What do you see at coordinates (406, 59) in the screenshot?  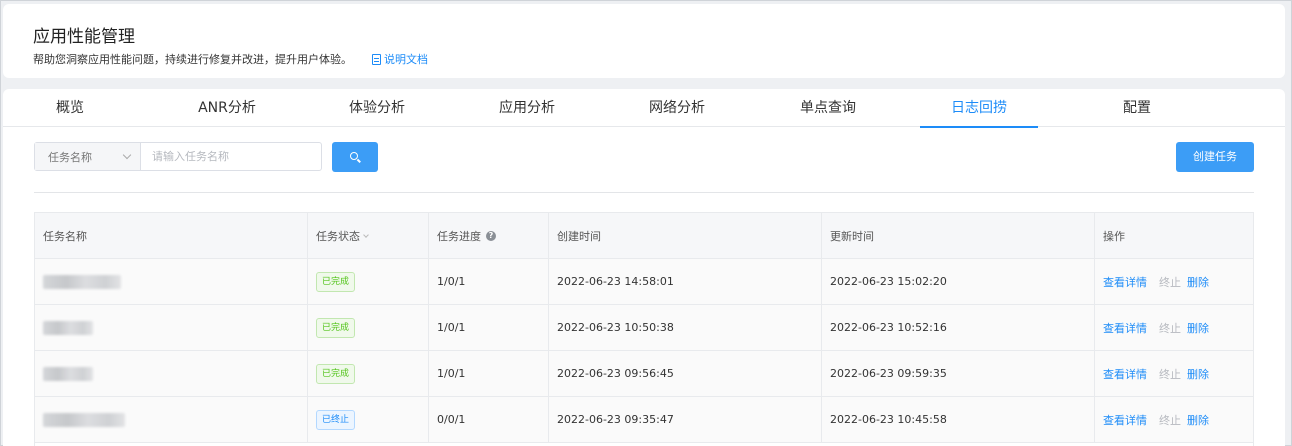 I see `doc-link-label: 说明文档` at bounding box center [406, 59].